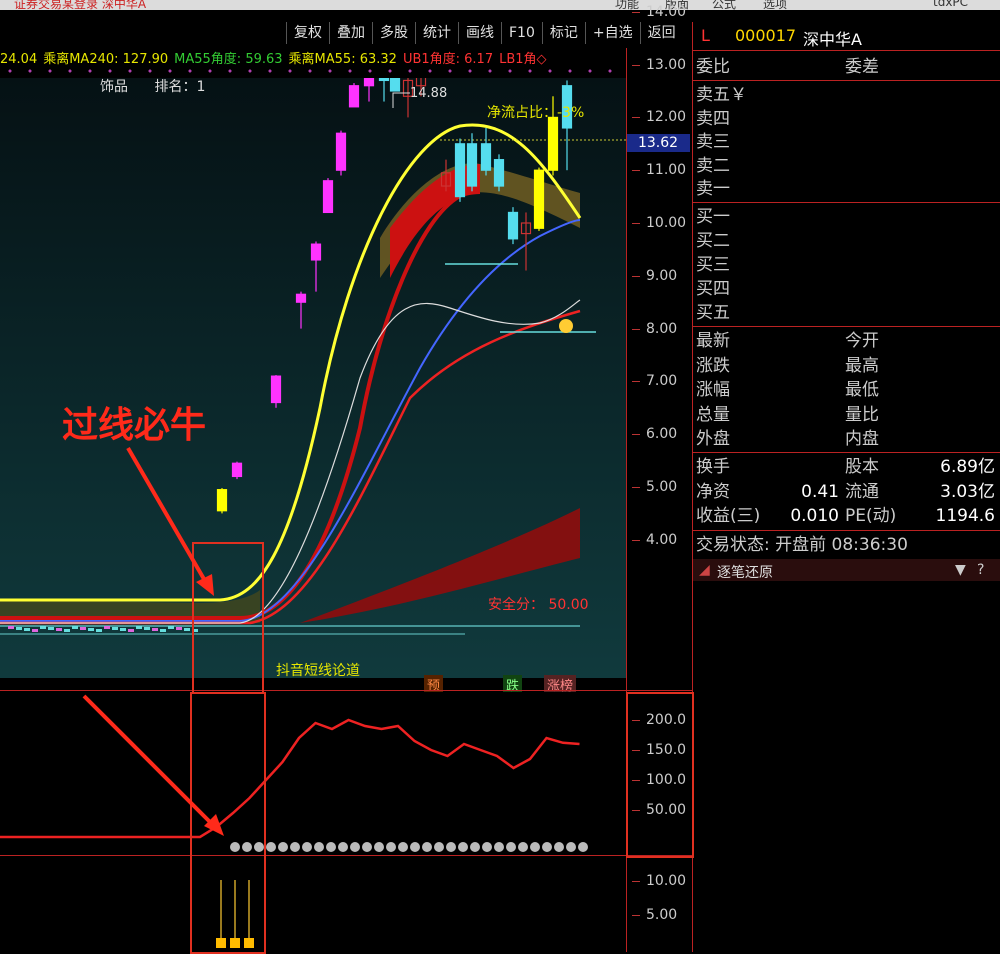 The width and height of the screenshot is (1000, 954). Describe the element at coordinates (862, 67) in the screenshot. I see `weicha-label: 委差` at that location.